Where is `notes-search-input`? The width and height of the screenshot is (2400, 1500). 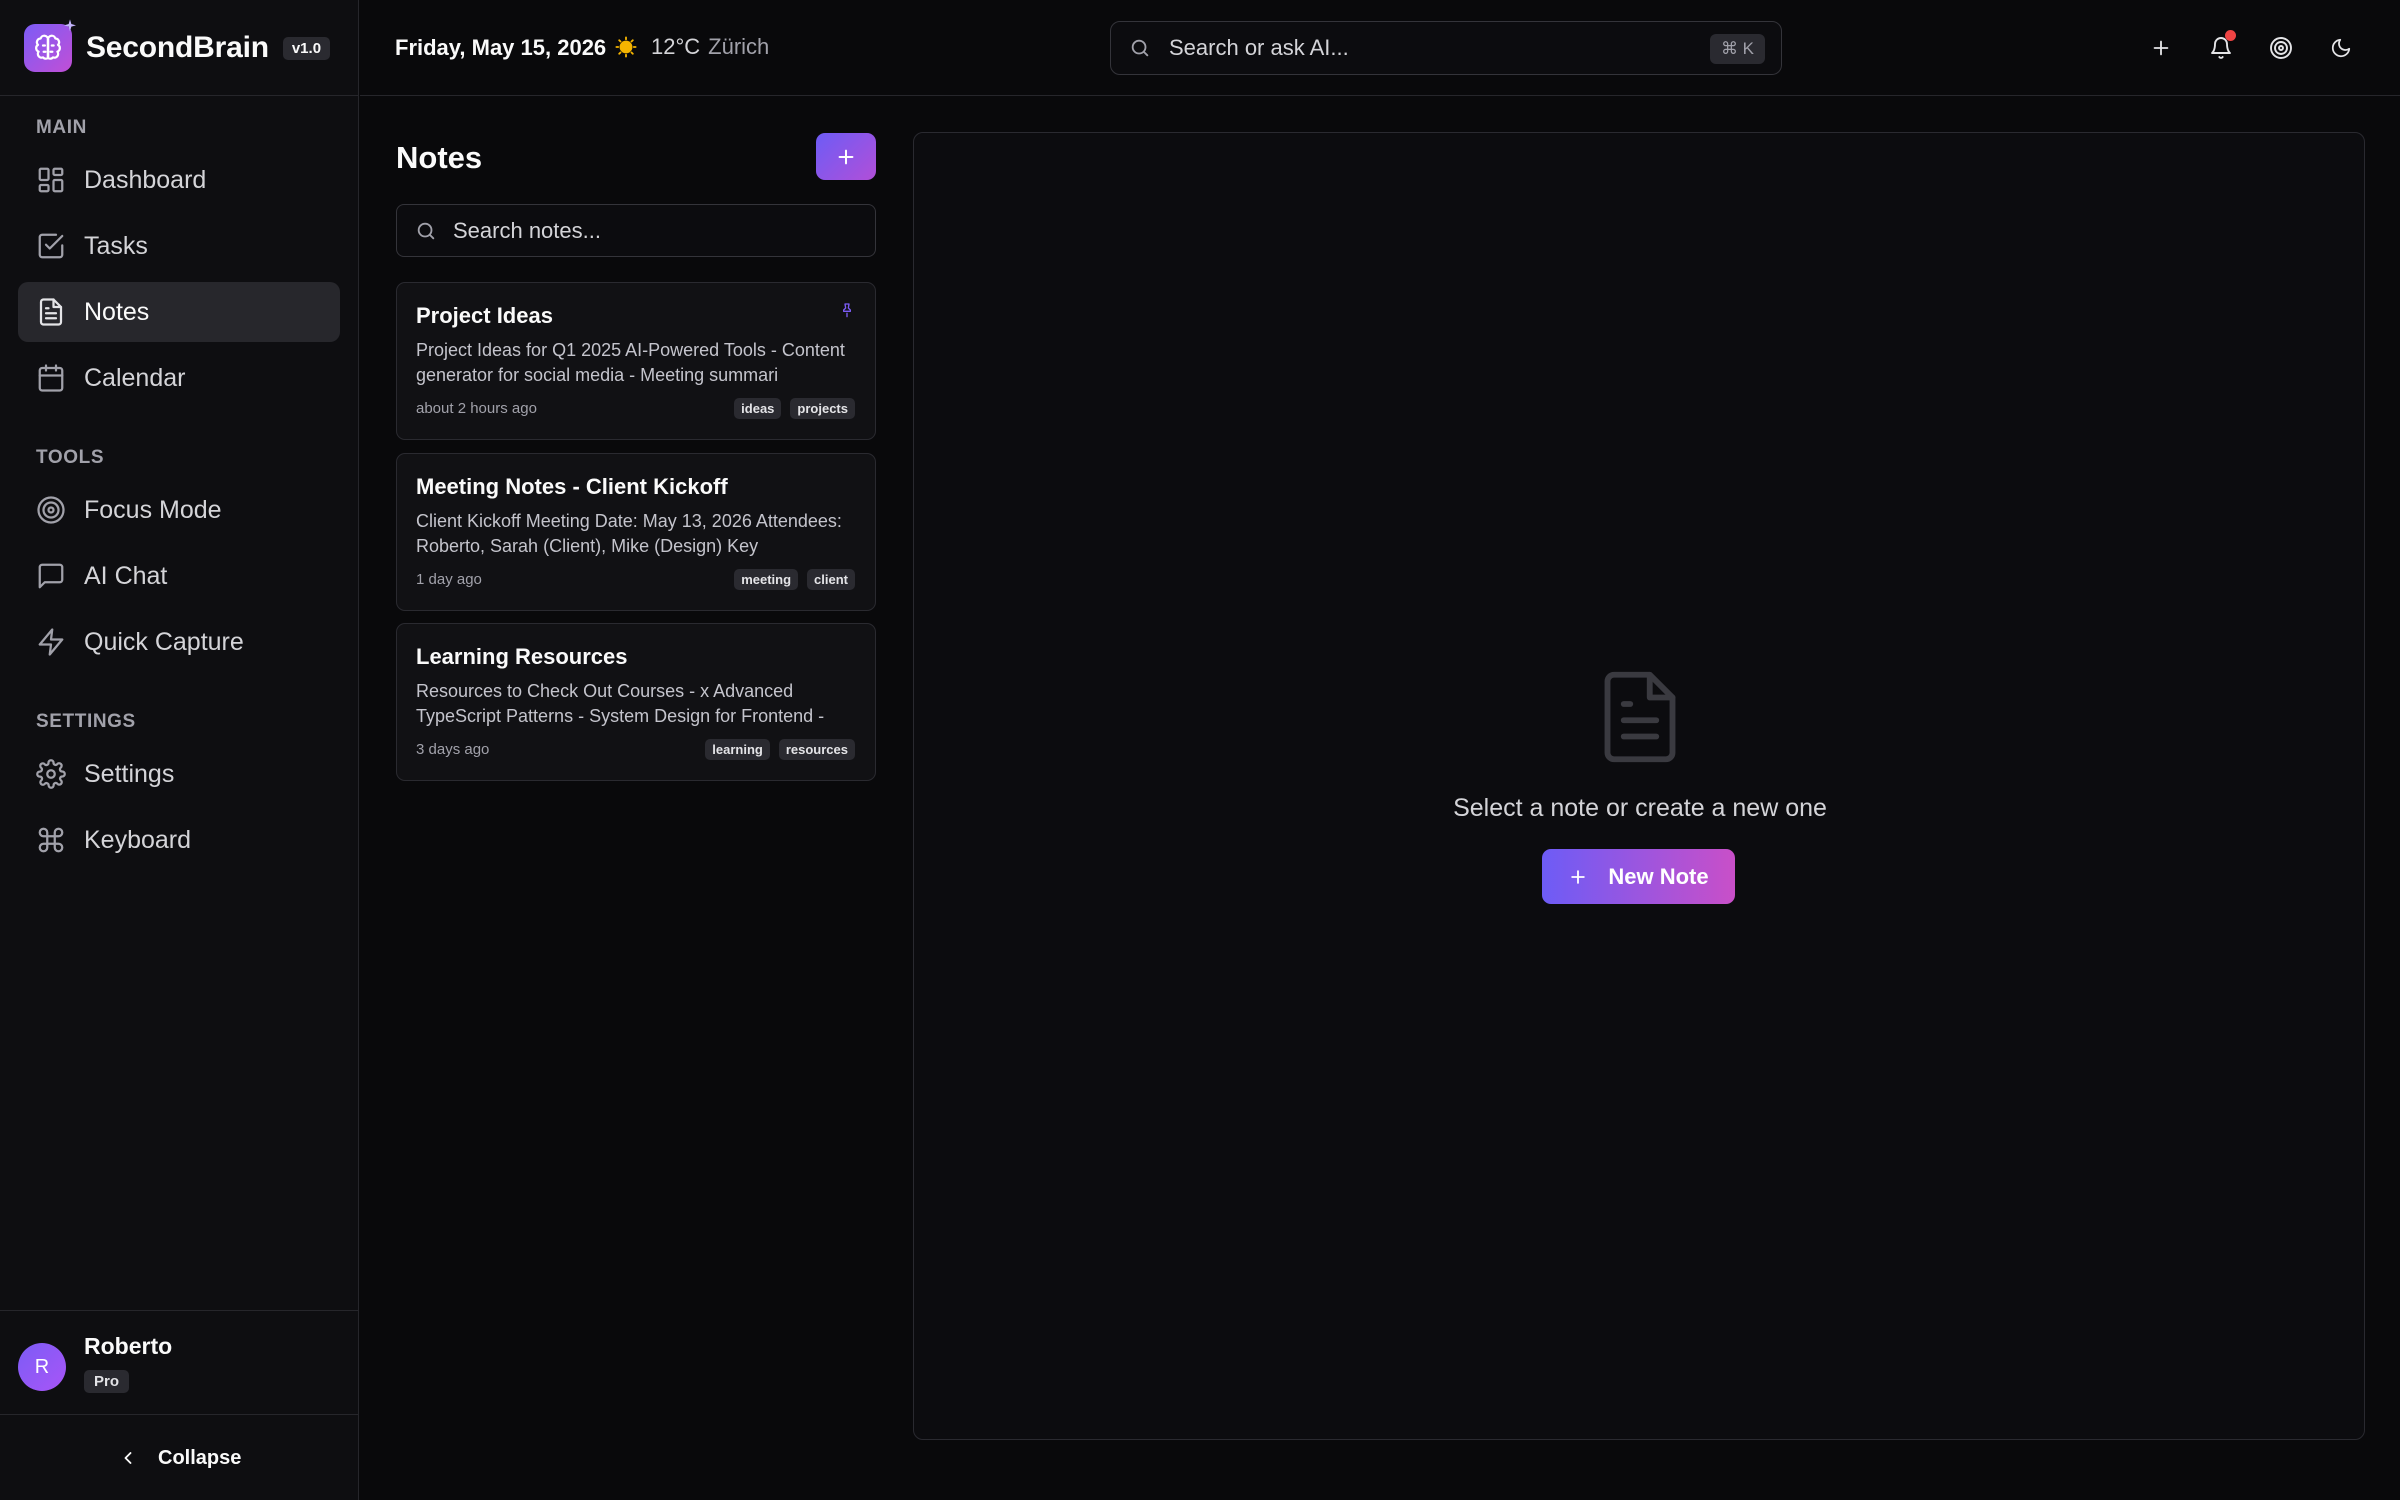 notes-search-input is located at coordinates (653, 230).